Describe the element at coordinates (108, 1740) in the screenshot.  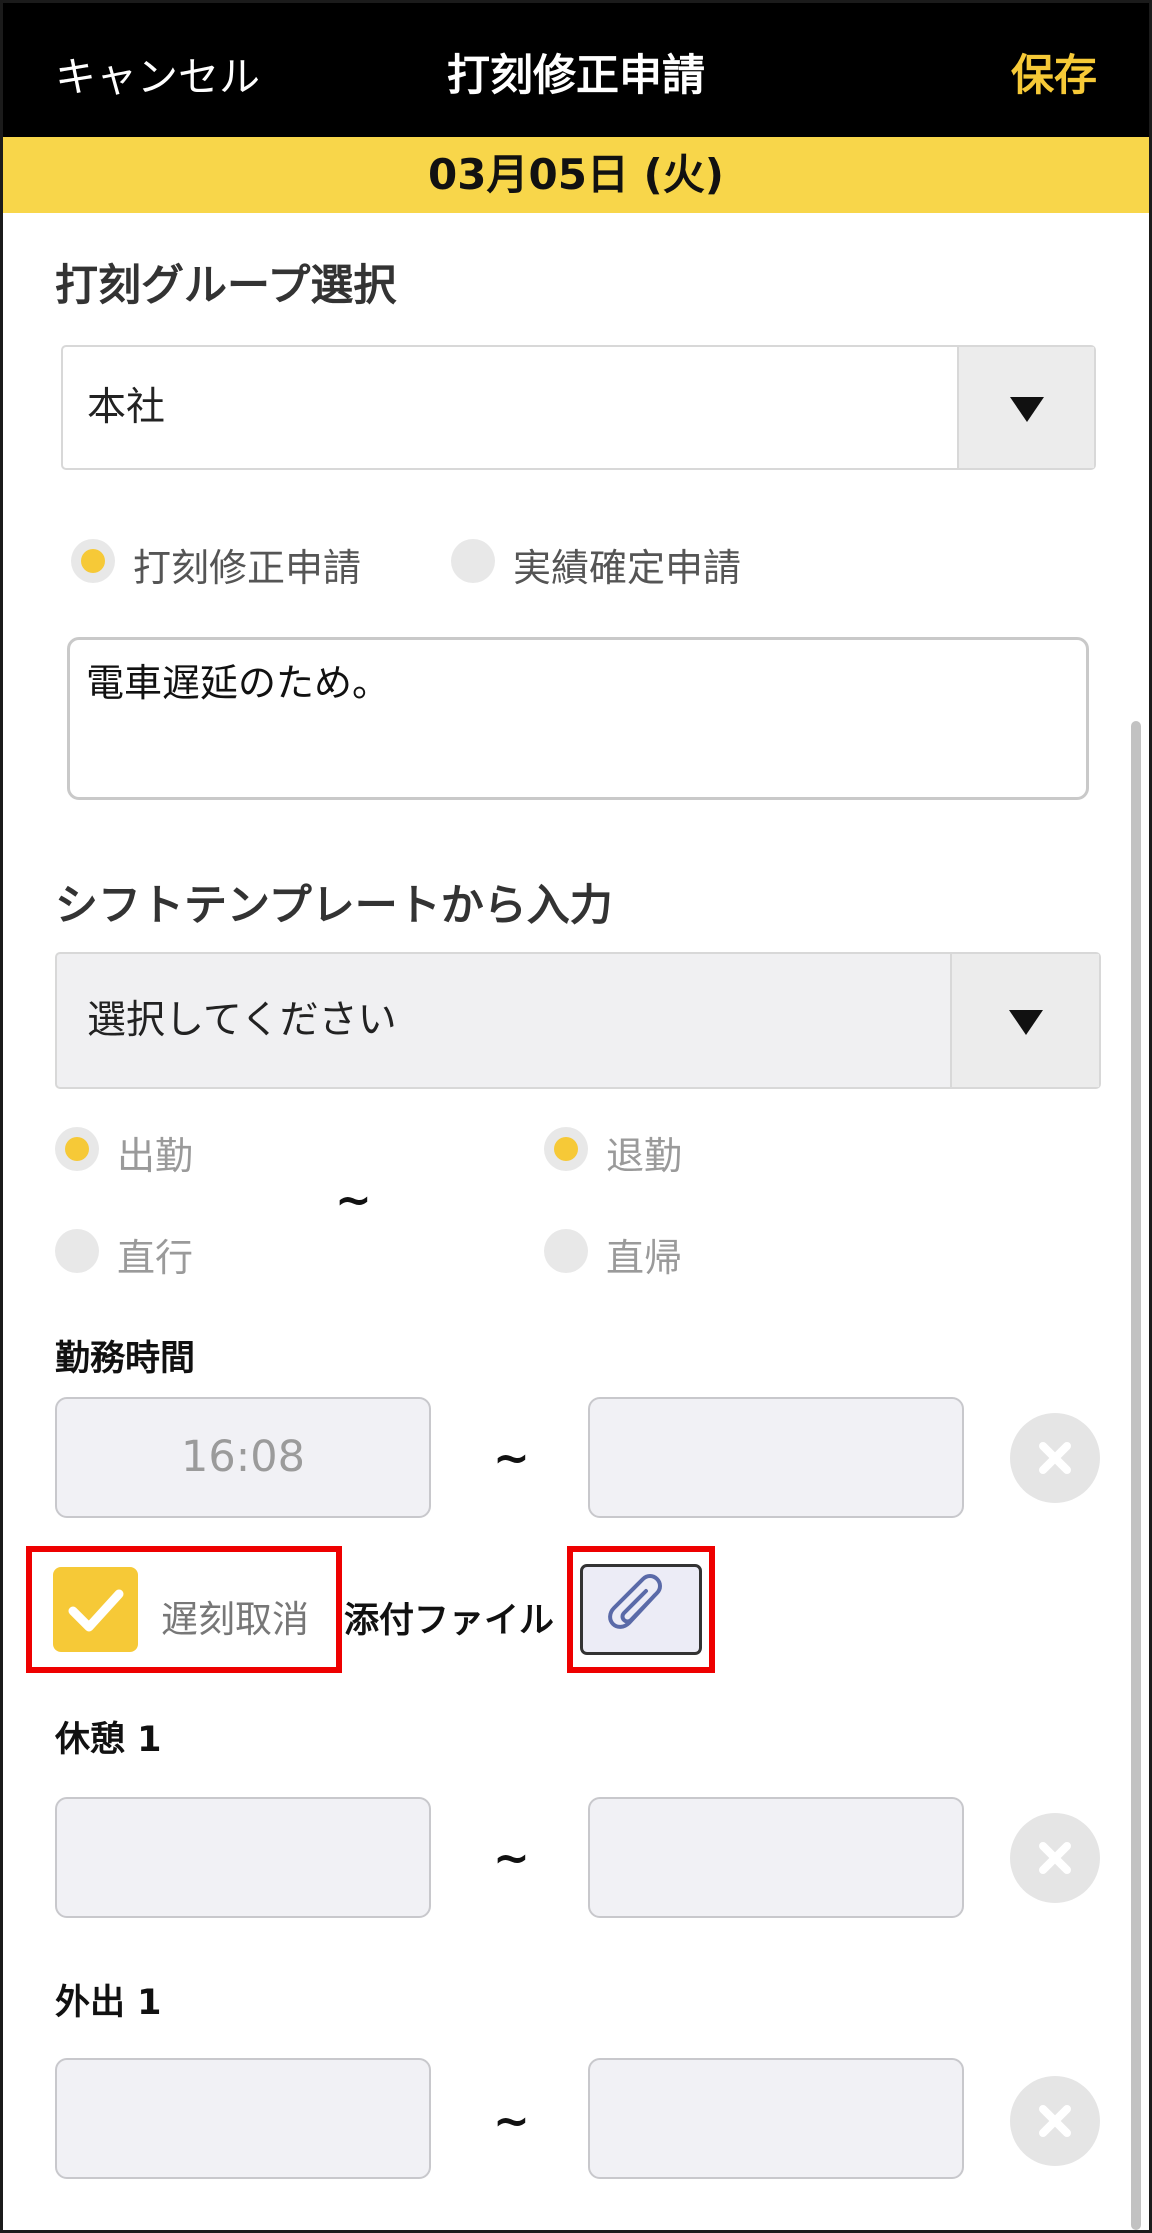
I see `break1-label: 休憩 1` at that location.